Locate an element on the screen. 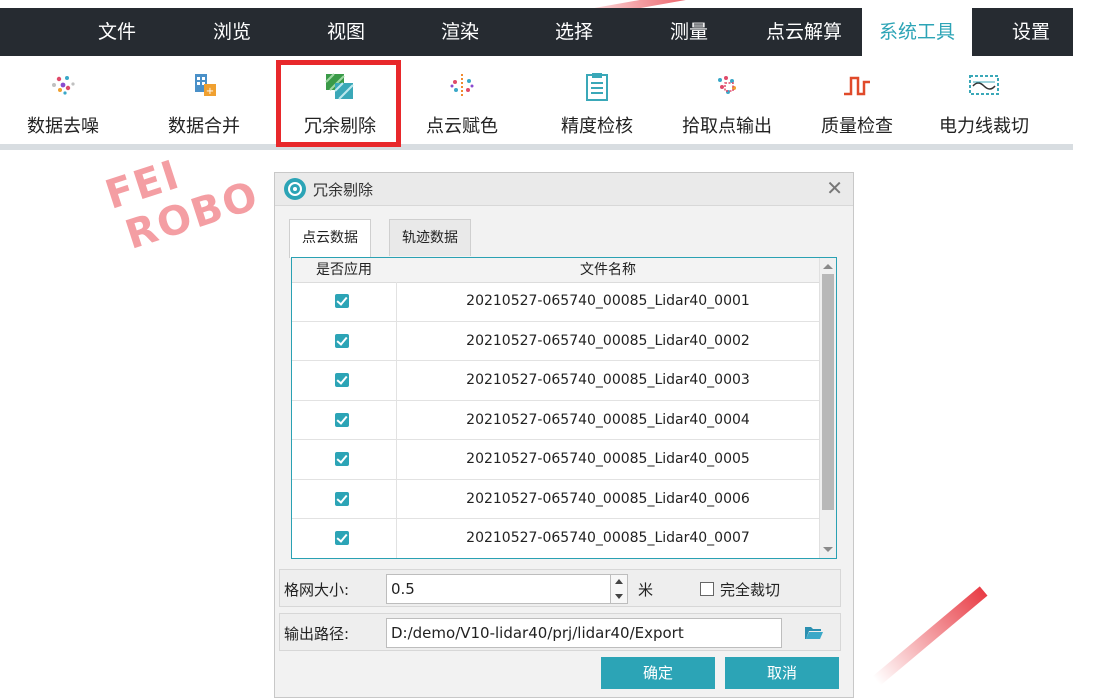 This screenshot has height=698, width=1110. tool-label: 拾取点输出 is located at coordinates (727, 126).